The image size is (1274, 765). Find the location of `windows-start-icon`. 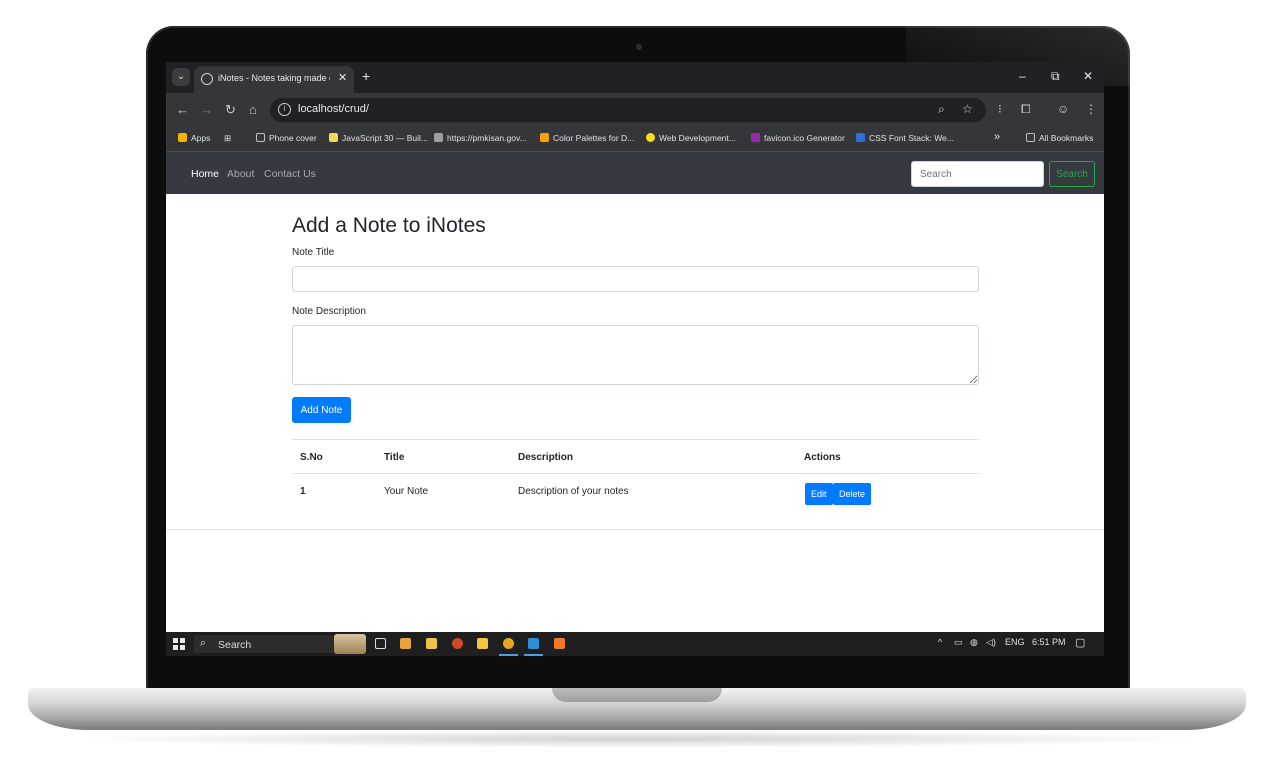

windows-start-icon is located at coordinates (179, 644).